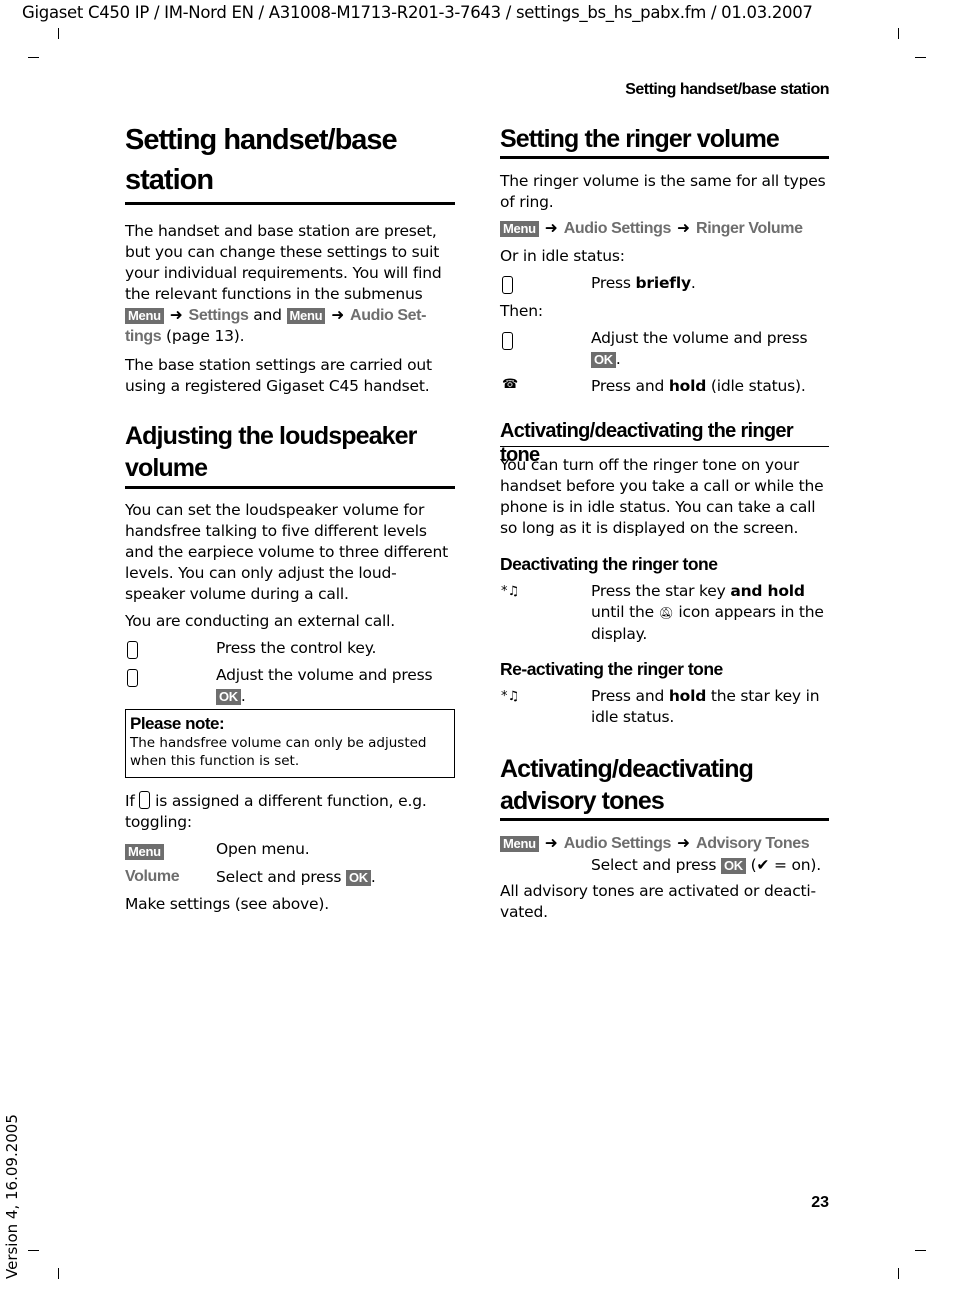 The width and height of the screenshot is (954, 1307). Describe the element at coordinates (706, 865) in the screenshot. I see `advisory-select-step: Select and press OK (✔ = on).` at that location.